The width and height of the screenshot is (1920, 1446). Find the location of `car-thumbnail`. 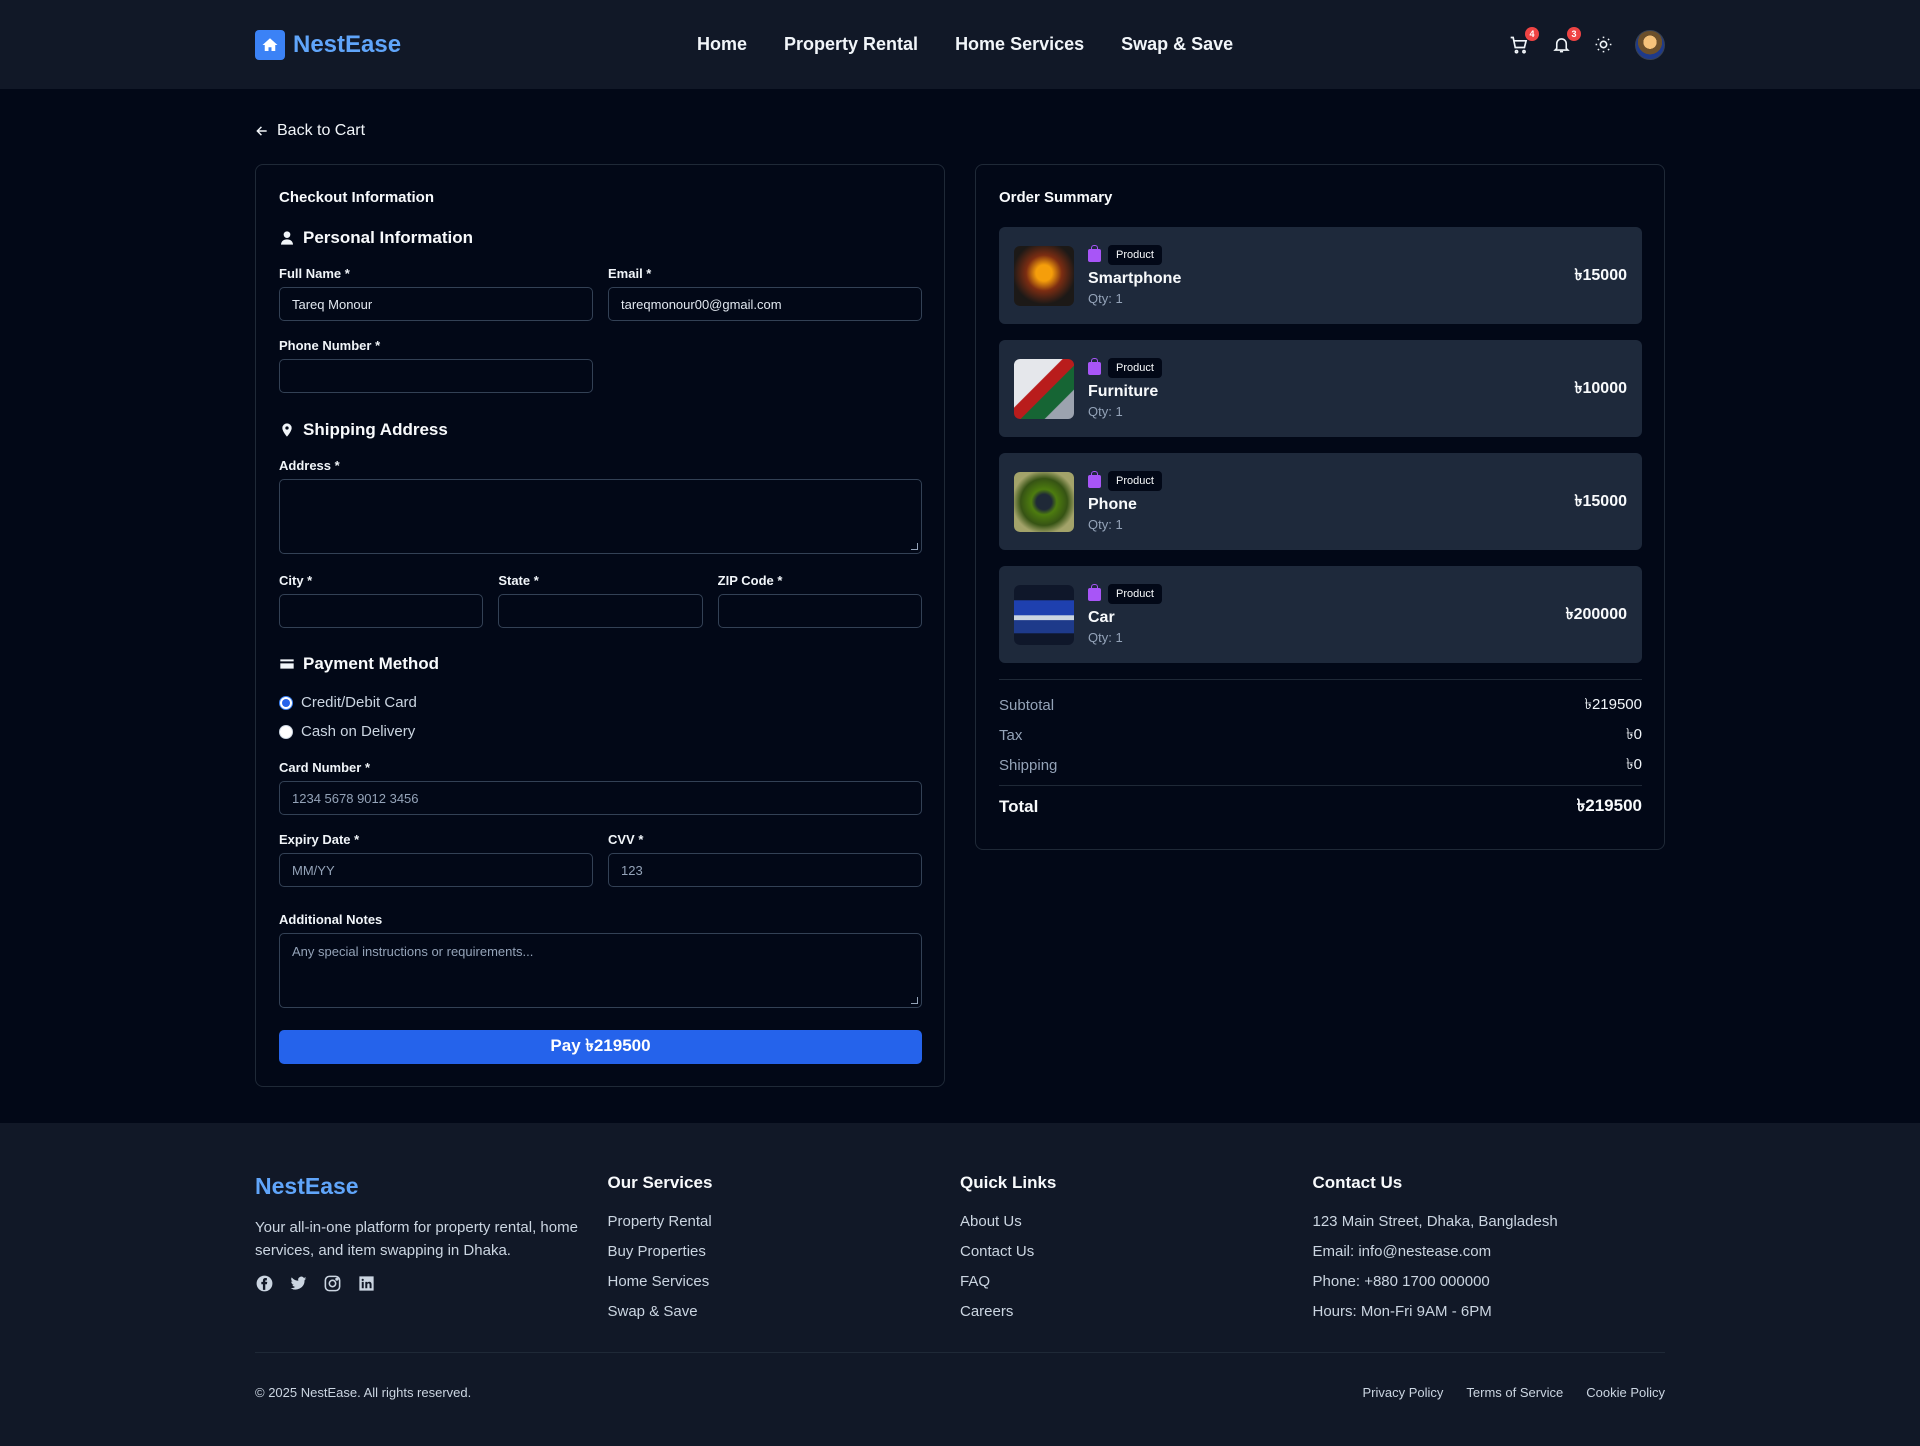

car-thumbnail is located at coordinates (1044, 614).